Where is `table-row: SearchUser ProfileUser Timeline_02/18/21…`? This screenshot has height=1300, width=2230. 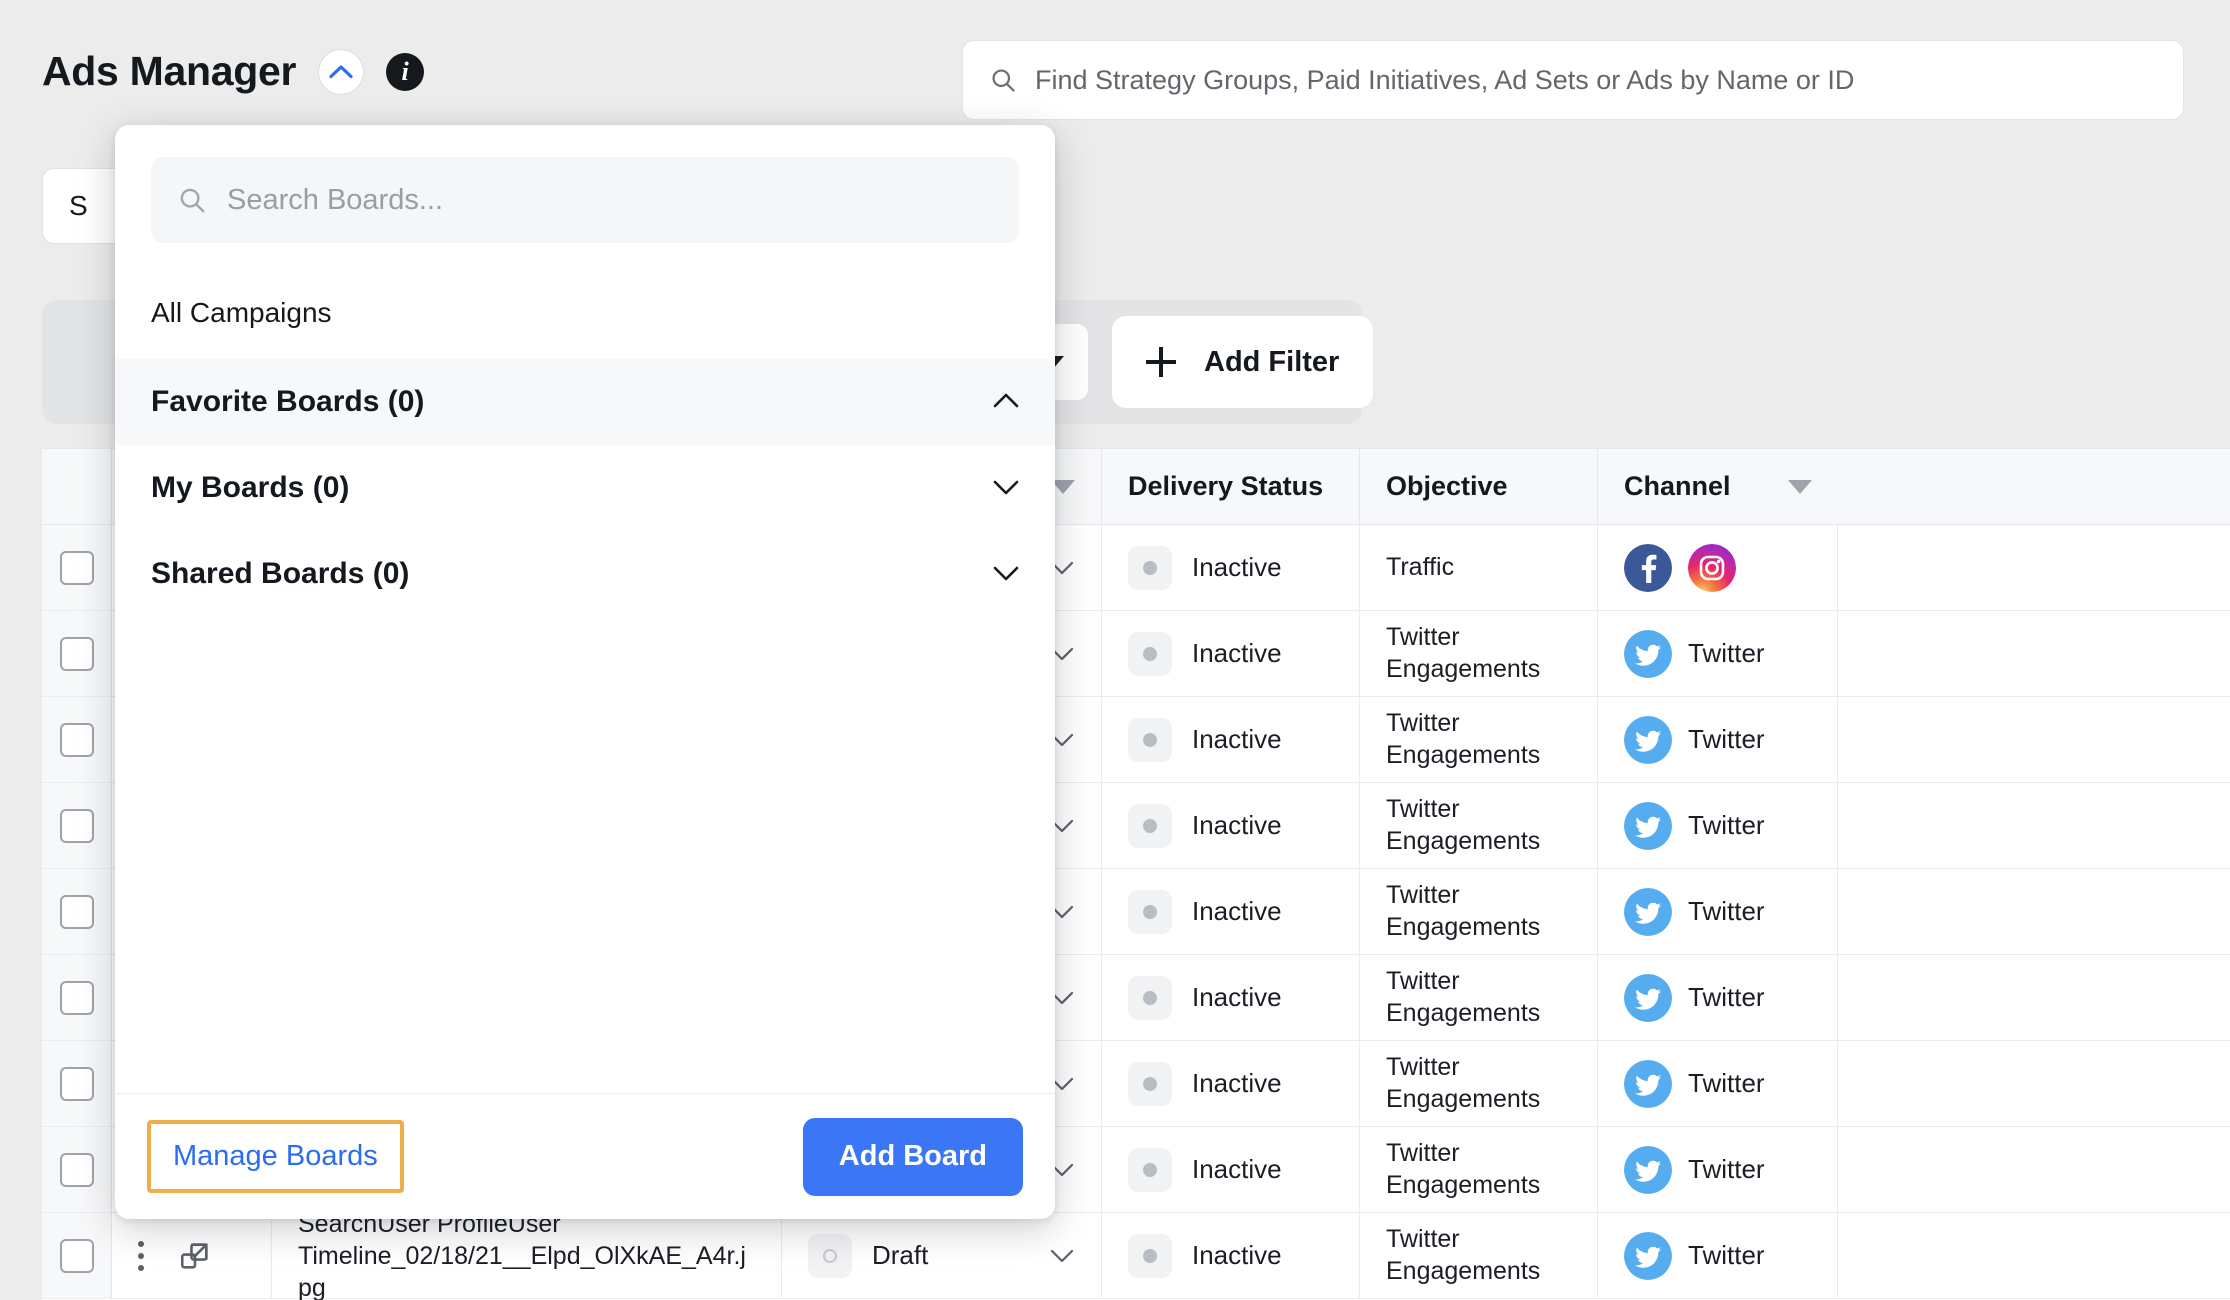
table-row: SearchUser ProfileUser Timeline_02/18/21… is located at coordinates (1136, 1255).